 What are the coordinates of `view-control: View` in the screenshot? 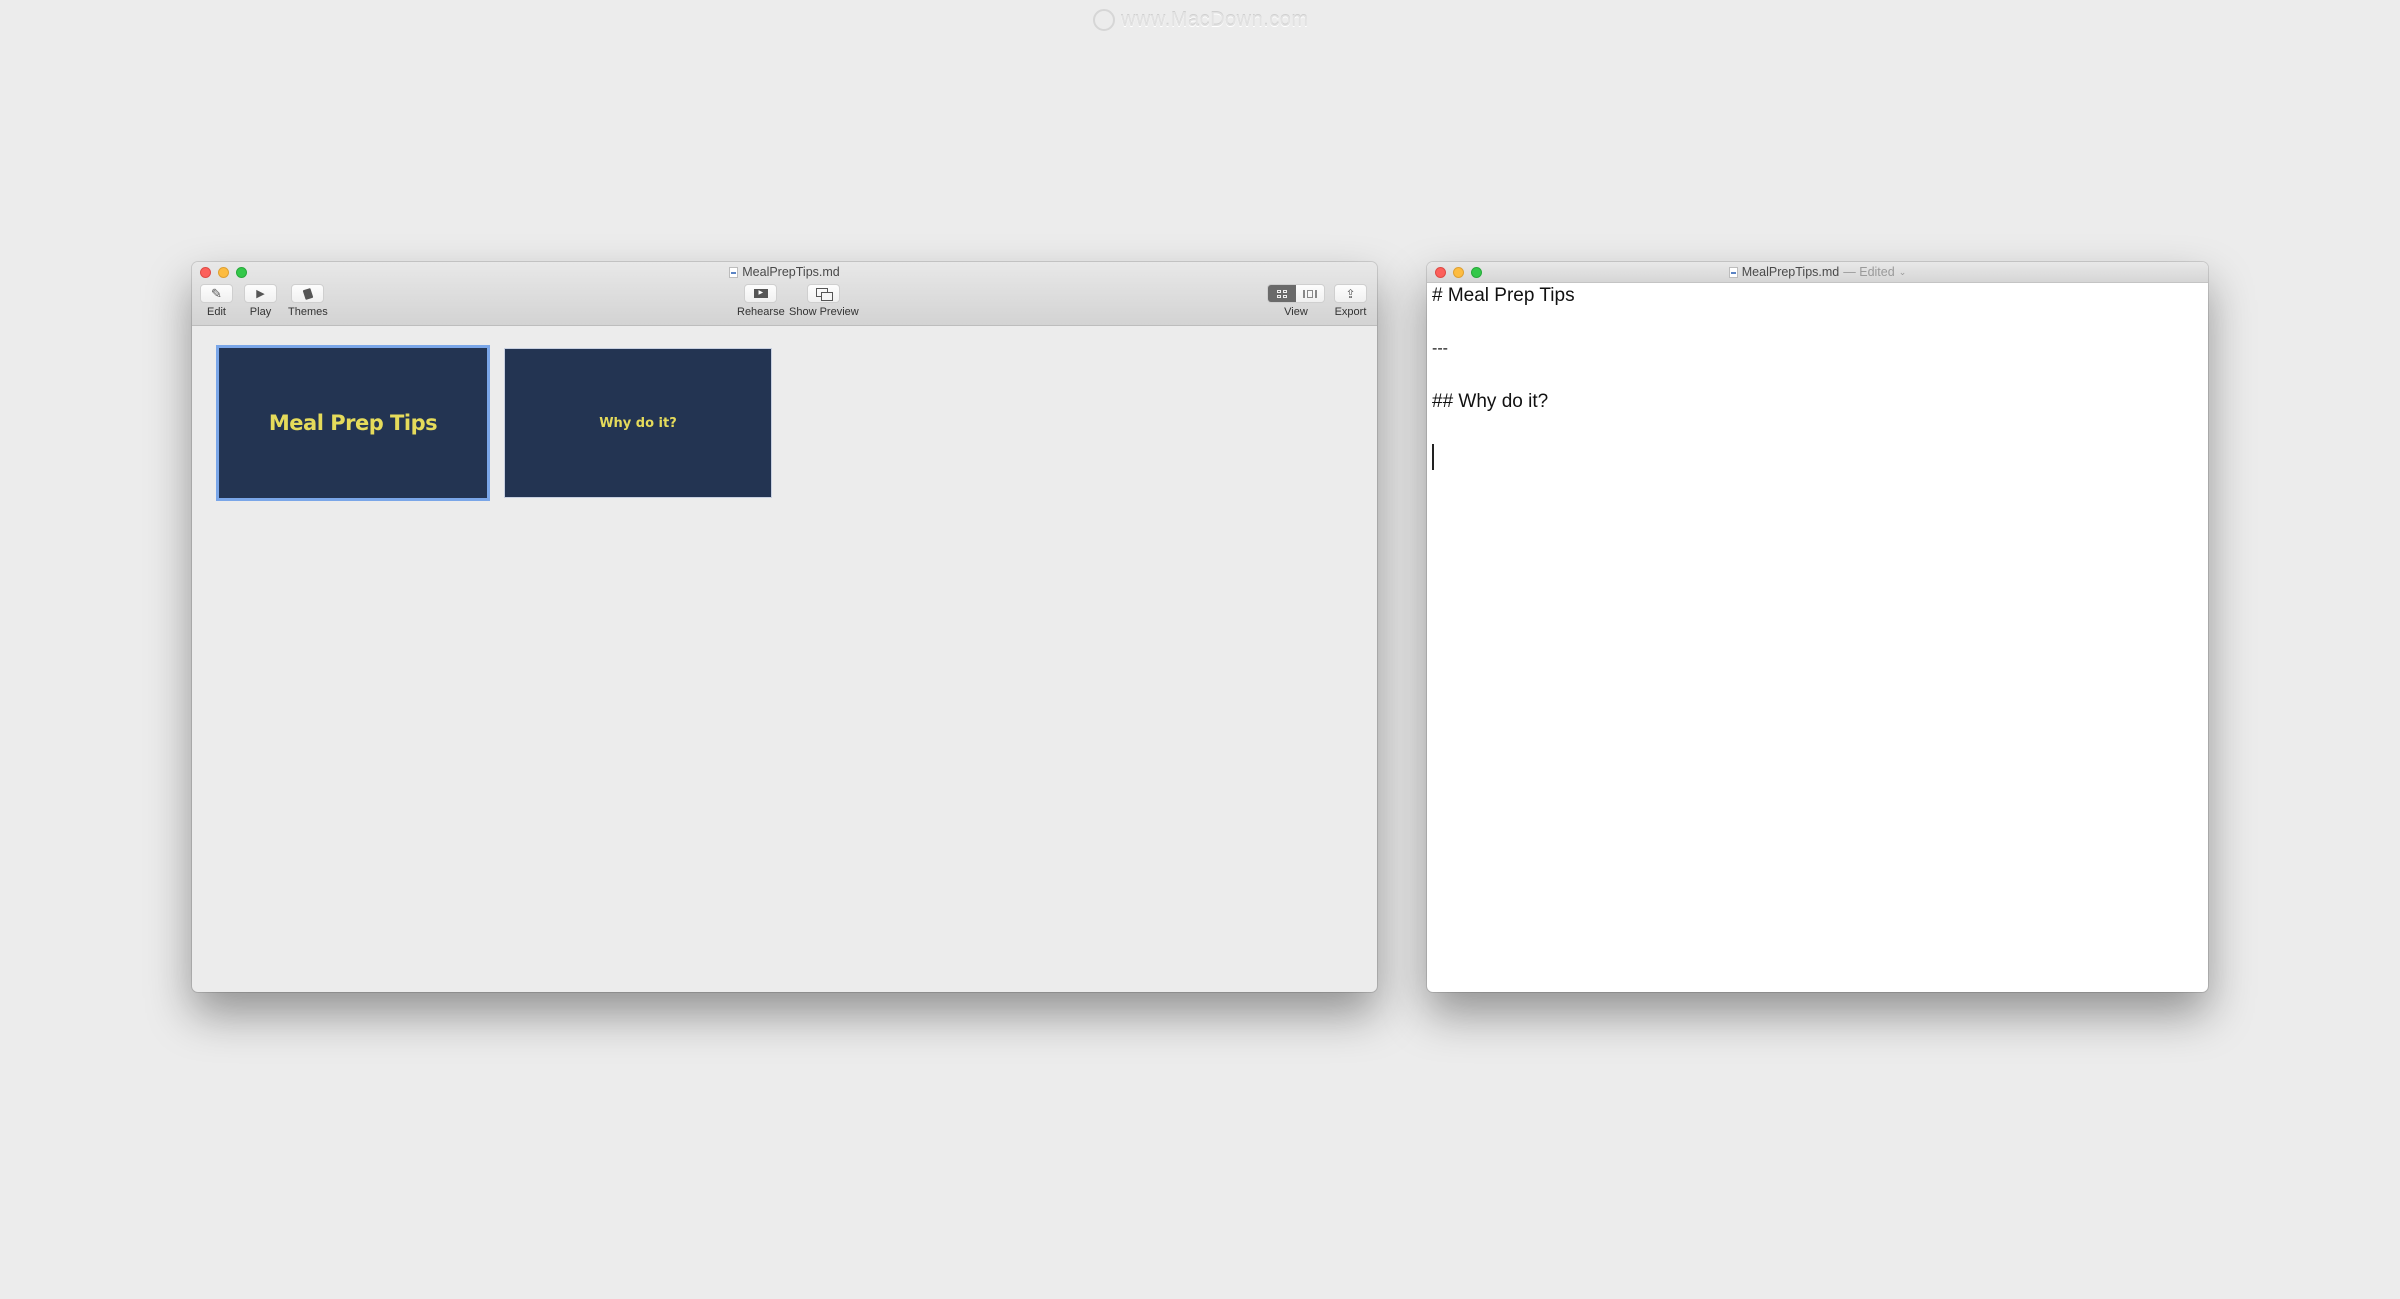 It's located at (1296, 301).